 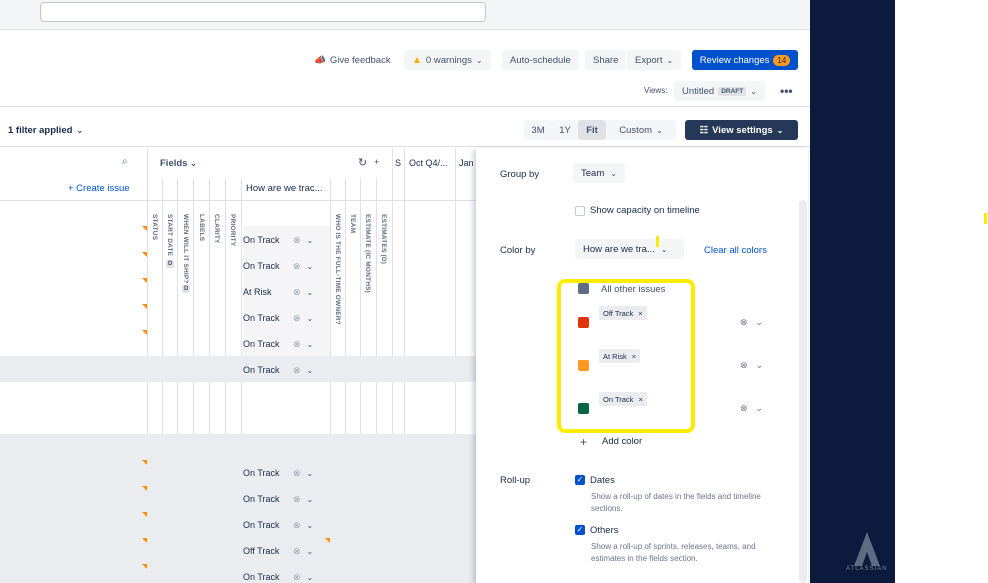 I want to click on zoom-fit: Fit, so click(x=592, y=130).